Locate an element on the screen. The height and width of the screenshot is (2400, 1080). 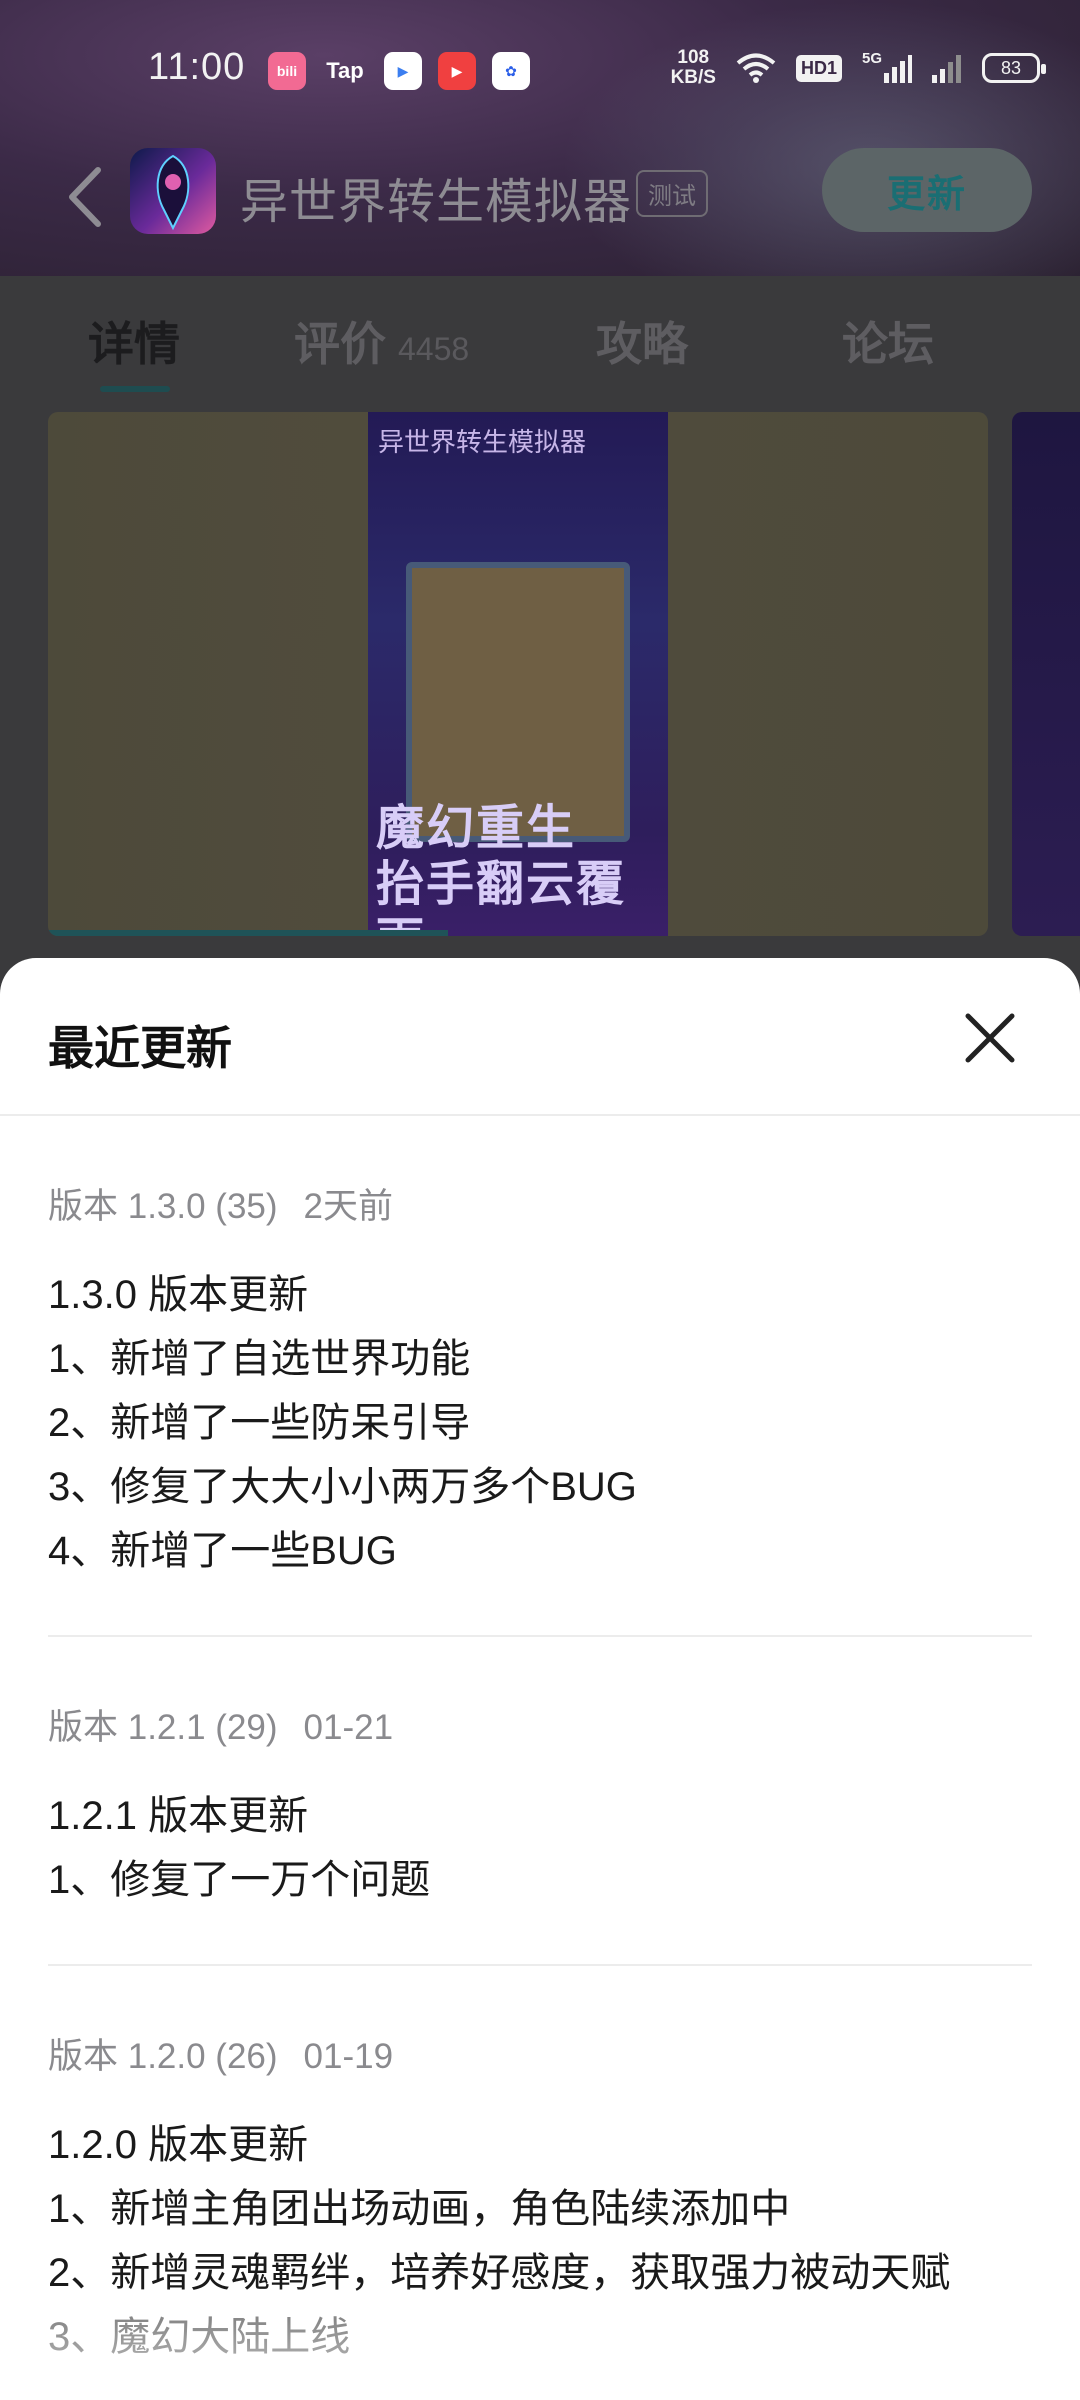
changelog-line: 2、新增了一些防呆引导 is located at coordinates (259, 1423).